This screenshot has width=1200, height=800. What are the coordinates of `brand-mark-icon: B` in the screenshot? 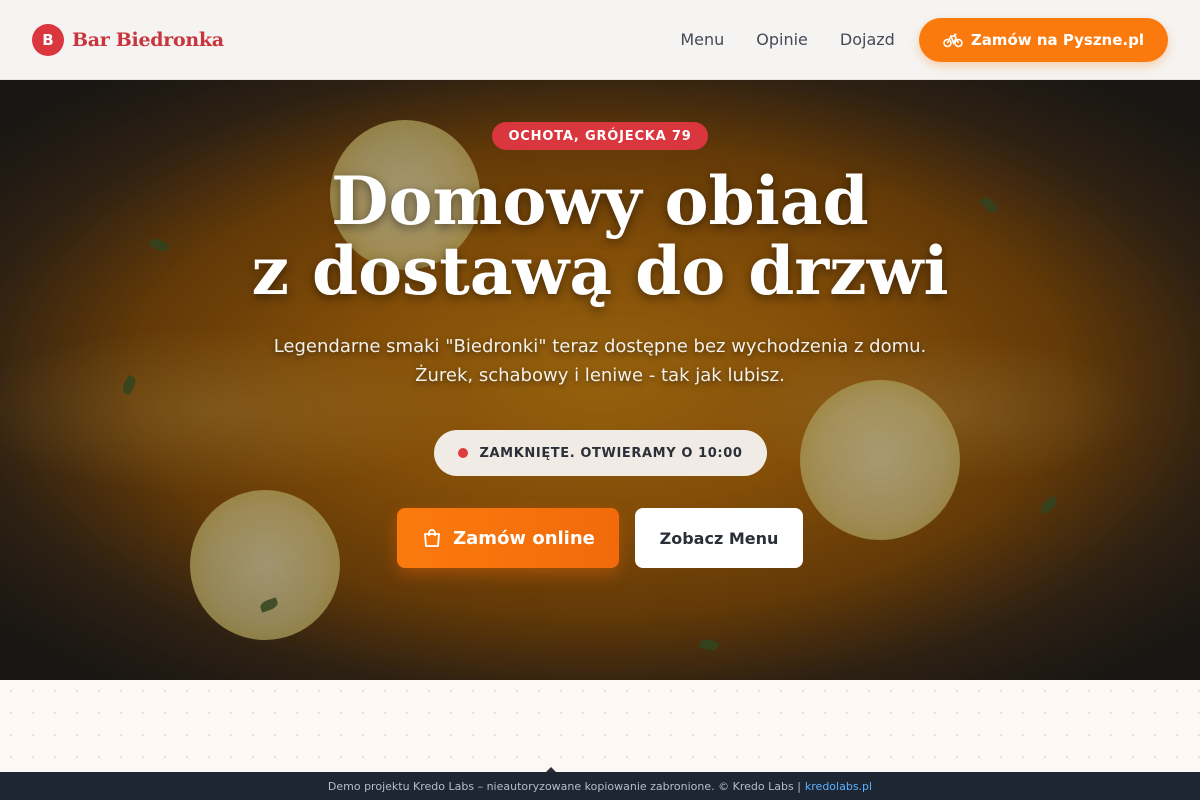 It's located at (48, 39).